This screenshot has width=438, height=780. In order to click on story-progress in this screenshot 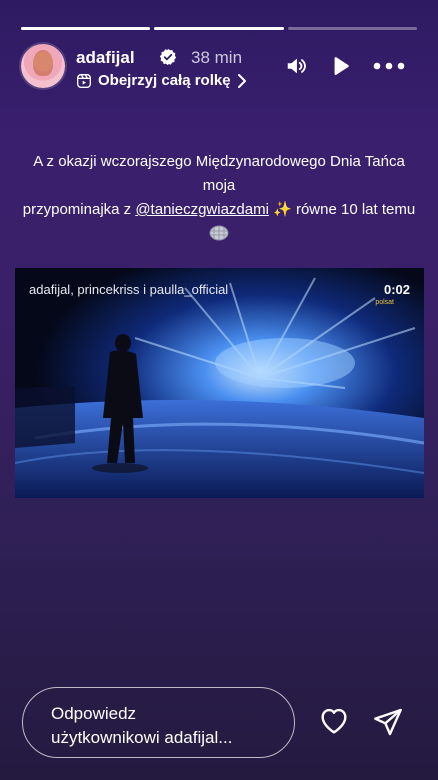, I will do `click(219, 28)`.